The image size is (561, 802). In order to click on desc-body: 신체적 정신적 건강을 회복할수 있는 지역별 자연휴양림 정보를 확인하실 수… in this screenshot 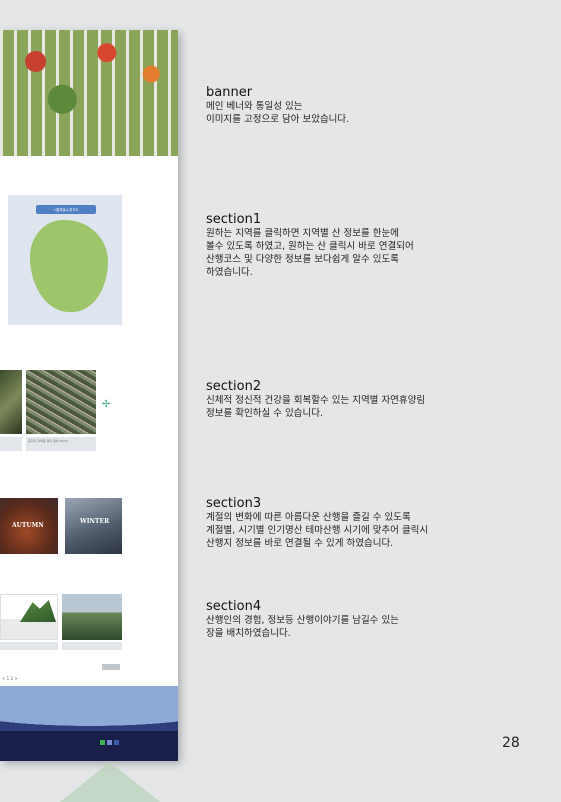, I will do `click(316, 407)`.